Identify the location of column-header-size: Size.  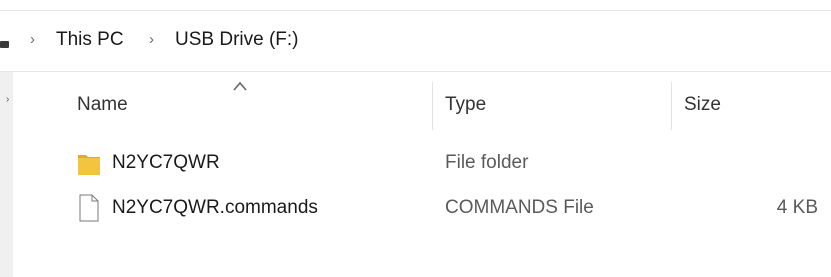
(702, 105).